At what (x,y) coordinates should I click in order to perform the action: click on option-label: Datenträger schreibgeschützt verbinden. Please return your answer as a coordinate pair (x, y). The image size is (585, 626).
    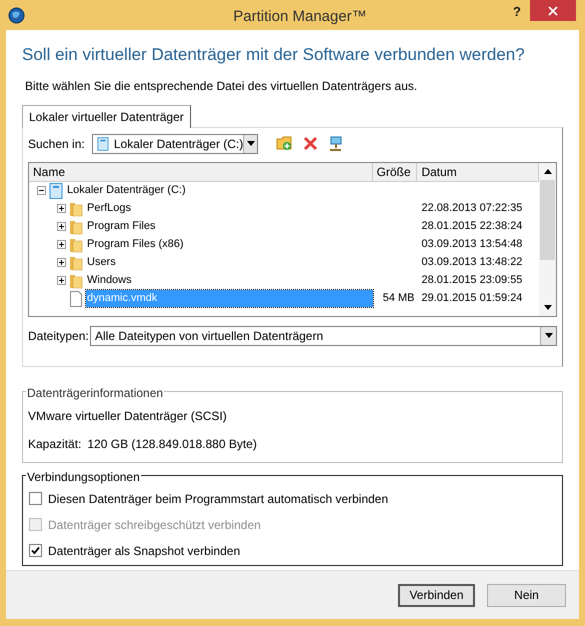
    Looking at the image, I should click on (154, 525).